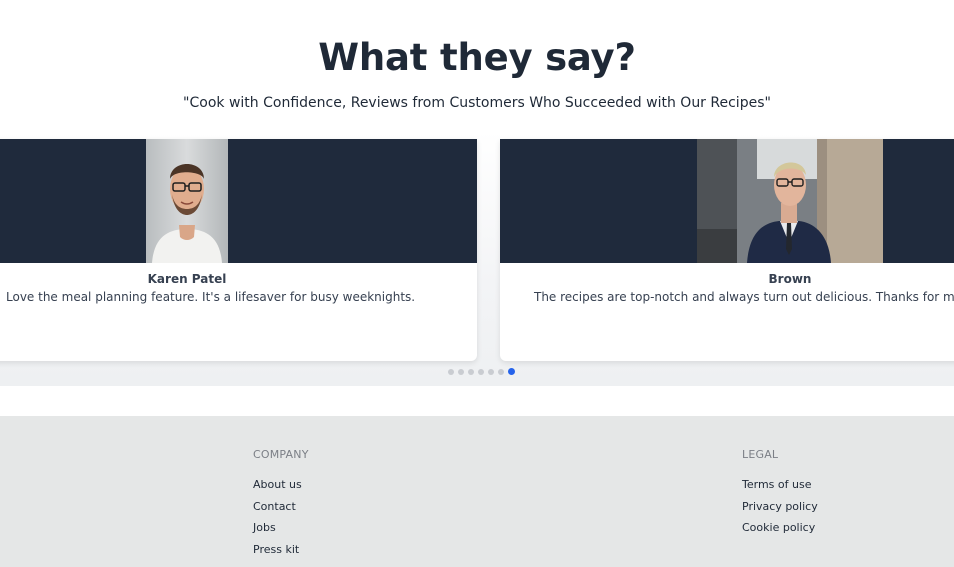 This screenshot has width=954, height=567. What do you see at coordinates (780, 528) in the screenshot?
I see `footer-link-cookie-policy: Cookie policy` at bounding box center [780, 528].